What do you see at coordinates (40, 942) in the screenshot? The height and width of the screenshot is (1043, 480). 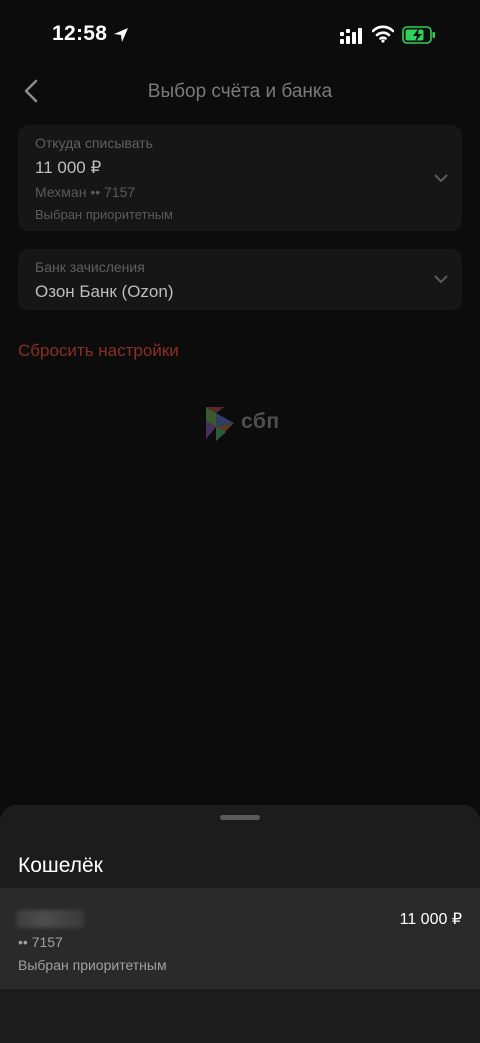 I see `wallet-account-number: •• 7157` at bounding box center [40, 942].